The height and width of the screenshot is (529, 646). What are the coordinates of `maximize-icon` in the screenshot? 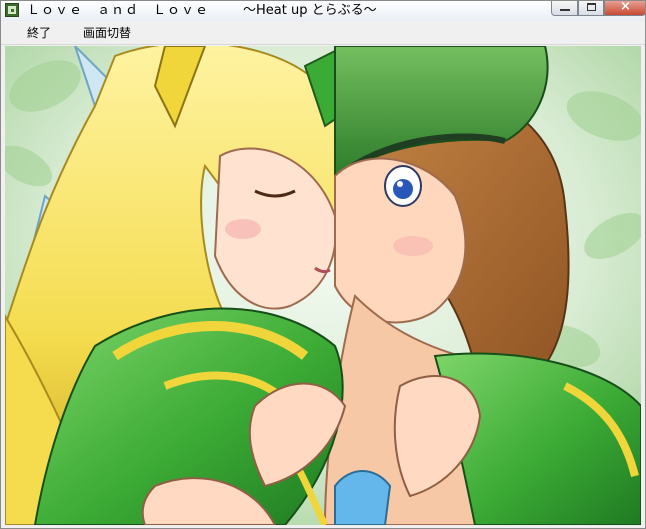 It's located at (591, 7).